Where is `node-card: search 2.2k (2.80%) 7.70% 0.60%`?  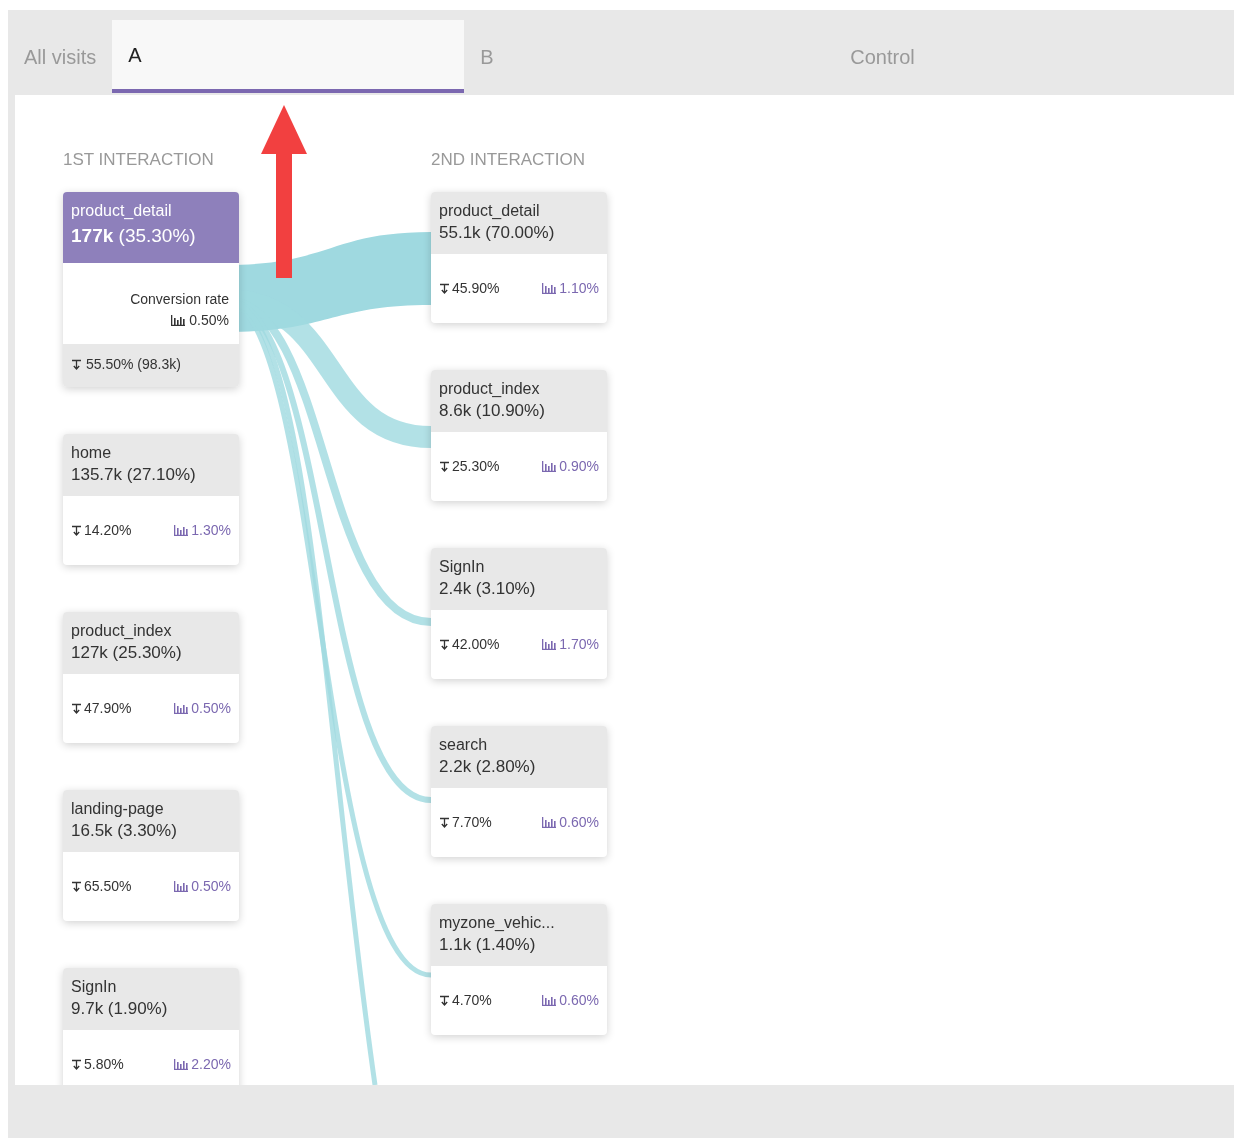
node-card: search 2.2k (2.80%) 7.70% 0.60% is located at coordinates (519, 791).